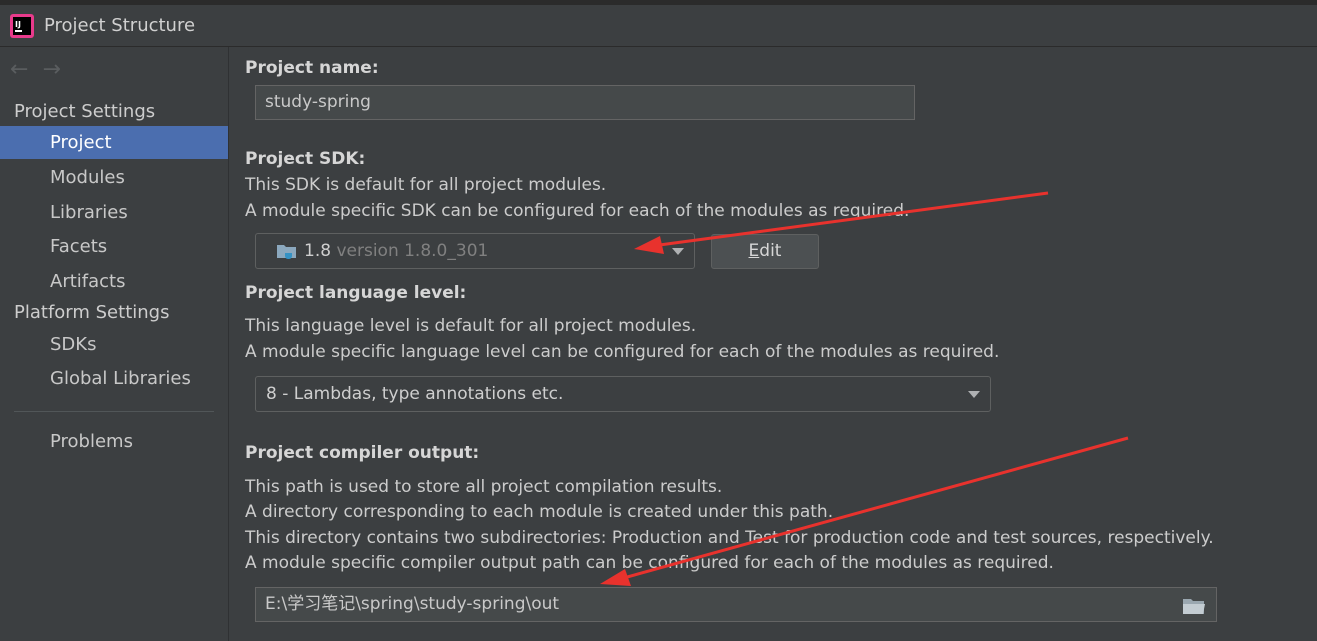 This screenshot has width=1317, height=641. What do you see at coordinates (22, 26) in the screenshot?
I see `intellij-icon: IJ` at bounding box center [22, 26].